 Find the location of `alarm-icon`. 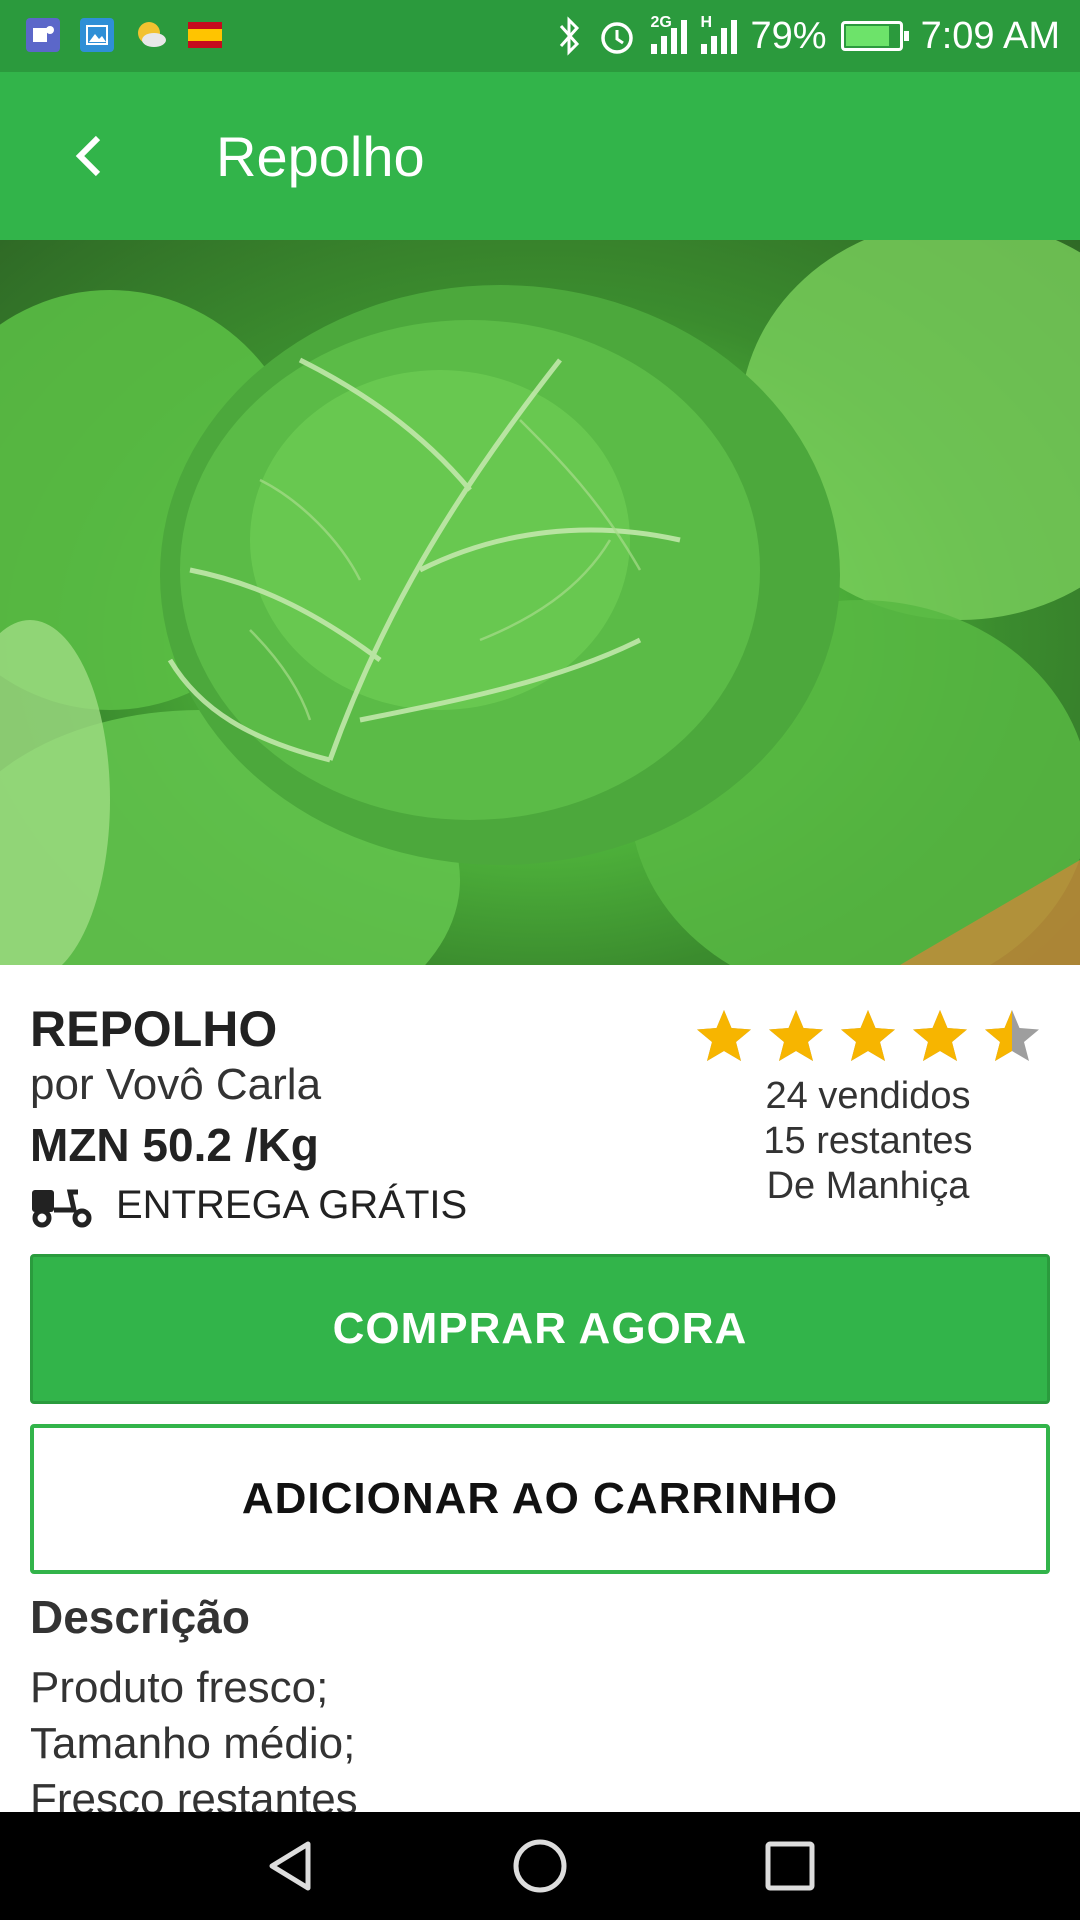

alarm-icon is located at coordinates (616, 38).